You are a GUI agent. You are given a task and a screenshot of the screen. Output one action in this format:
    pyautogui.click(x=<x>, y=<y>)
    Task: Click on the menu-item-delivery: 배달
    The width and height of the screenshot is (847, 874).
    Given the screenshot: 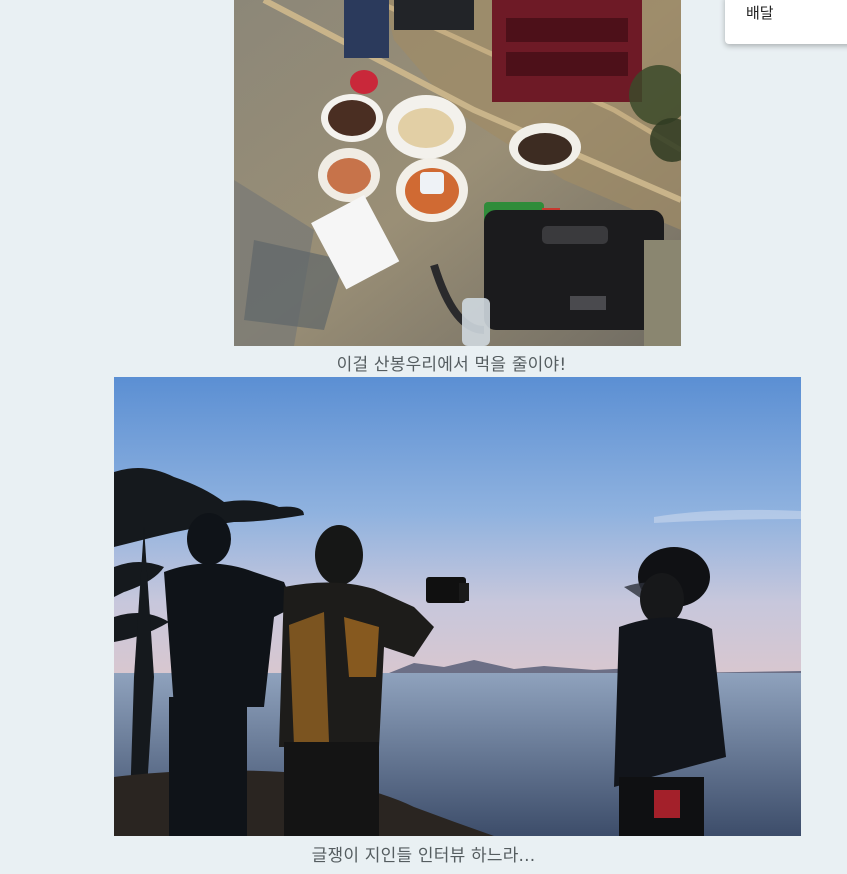 What is the action you would take?
    pyautogui.click(x=760, y=12)
    